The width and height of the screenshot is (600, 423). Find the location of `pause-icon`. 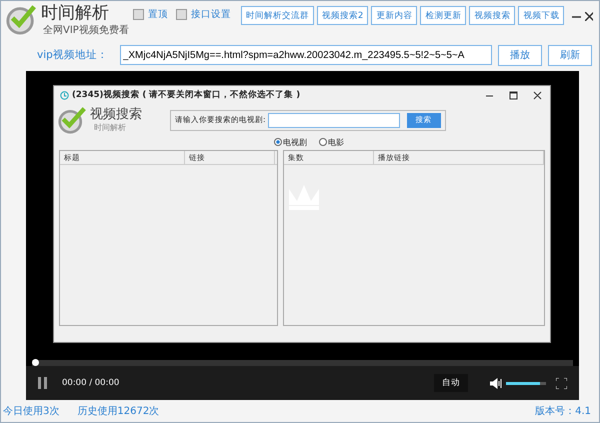

pause-icon is located at coordinates (43, 383).